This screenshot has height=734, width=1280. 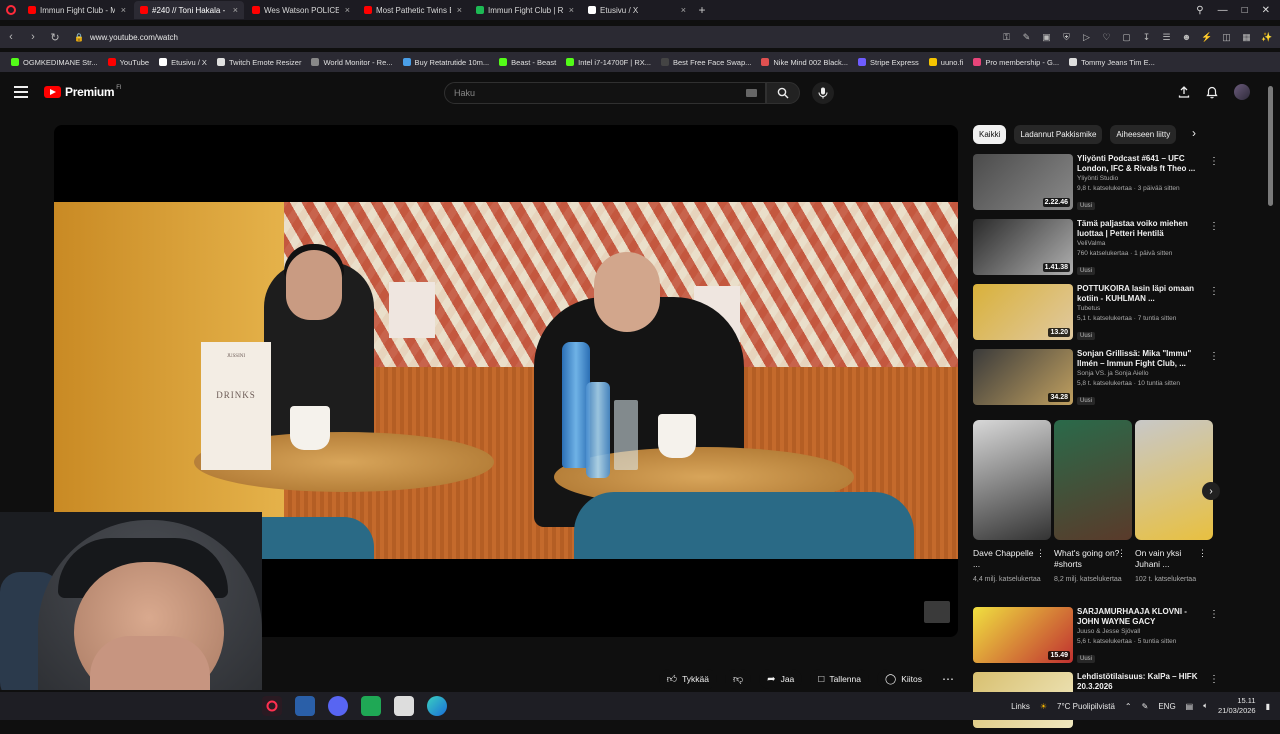 I want to click on hamburger-menu-icon, so click(x=21, y=92).